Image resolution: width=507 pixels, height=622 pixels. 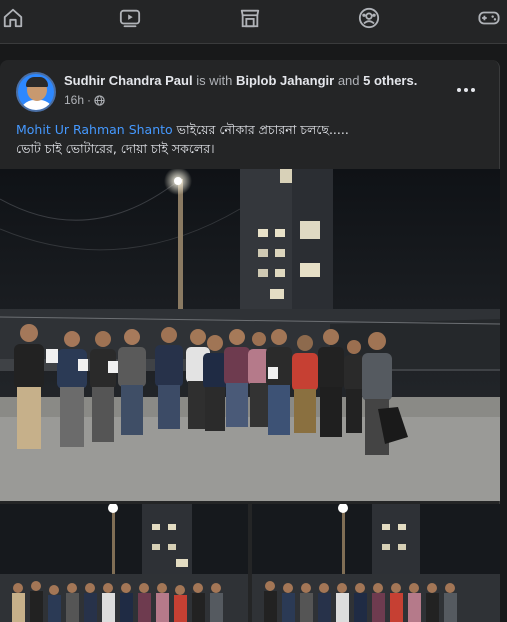 What do you see at coordinates (348, 80) in the screenshot?
I see `and-text: and` at bounding box center [348, 80].